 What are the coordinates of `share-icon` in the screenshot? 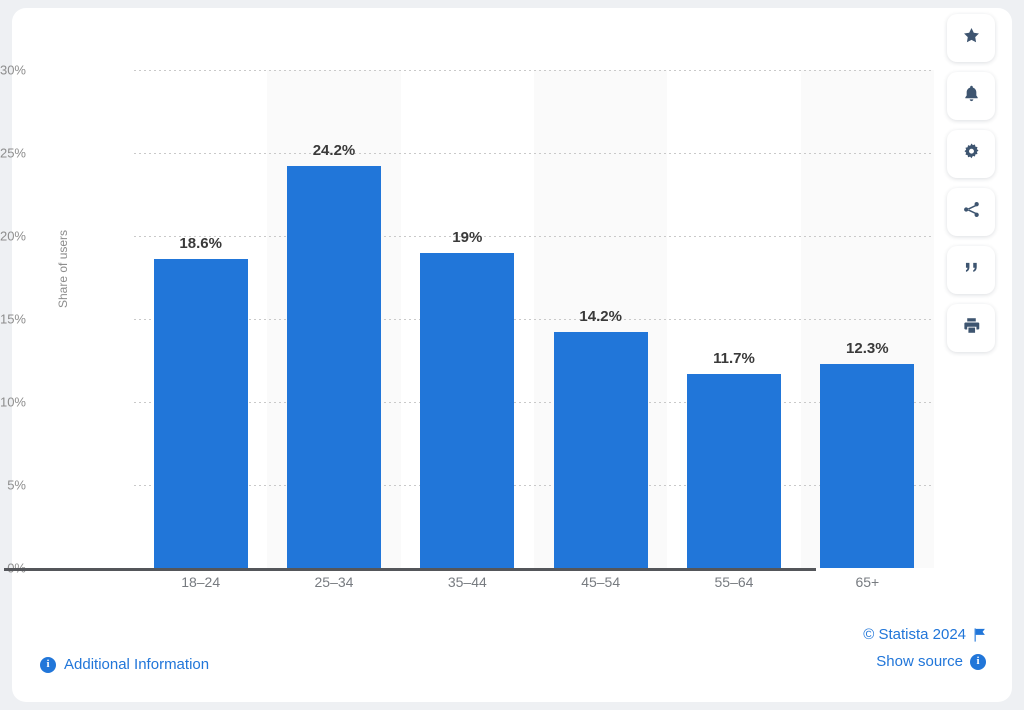 It's located at (971, 212).